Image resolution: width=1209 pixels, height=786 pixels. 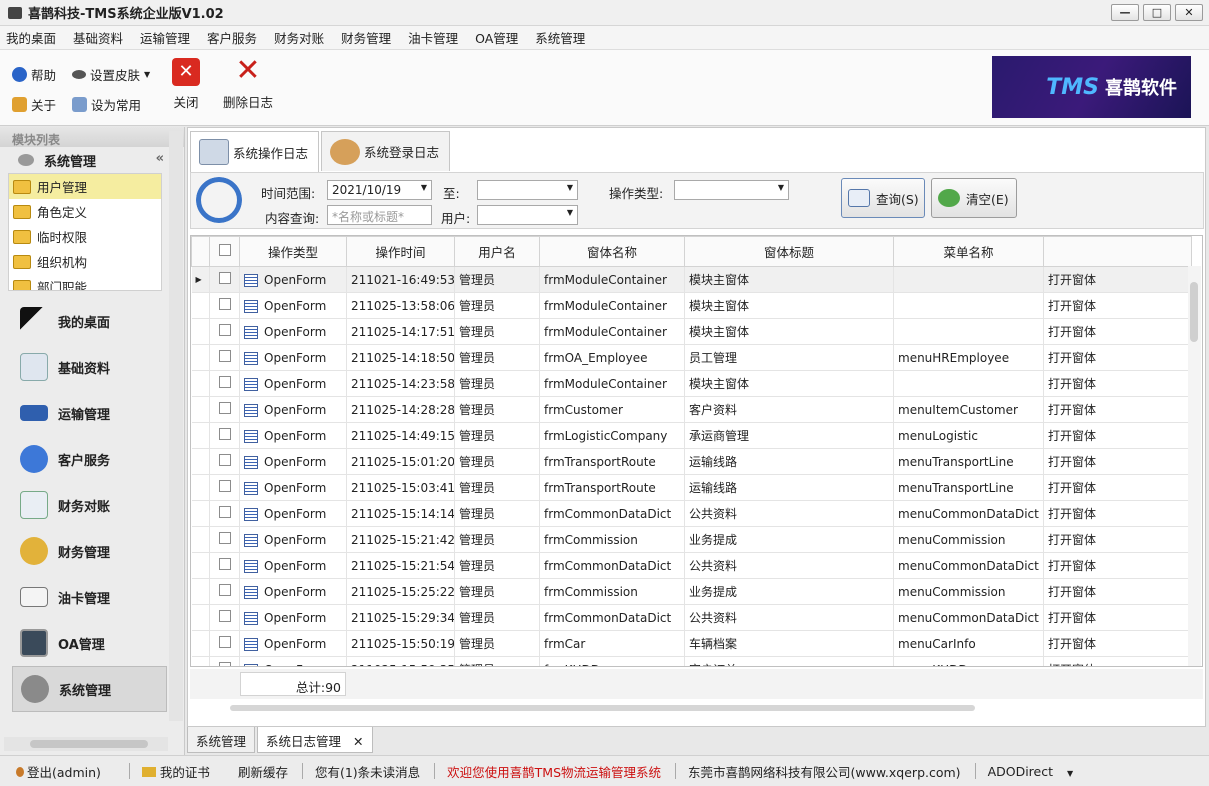 I want to click on maximize-button: □, so click(x=1157, y=12).